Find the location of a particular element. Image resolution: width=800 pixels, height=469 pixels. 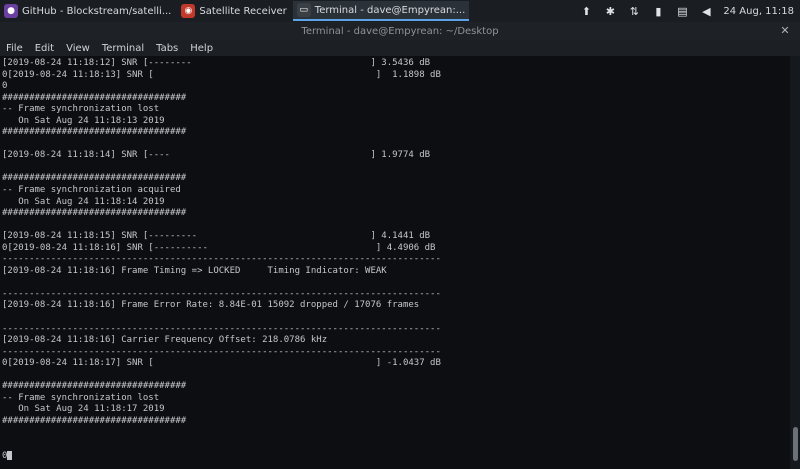

task-chrome: ◉ Satellite Receiver is located at coordinates (233, 11).